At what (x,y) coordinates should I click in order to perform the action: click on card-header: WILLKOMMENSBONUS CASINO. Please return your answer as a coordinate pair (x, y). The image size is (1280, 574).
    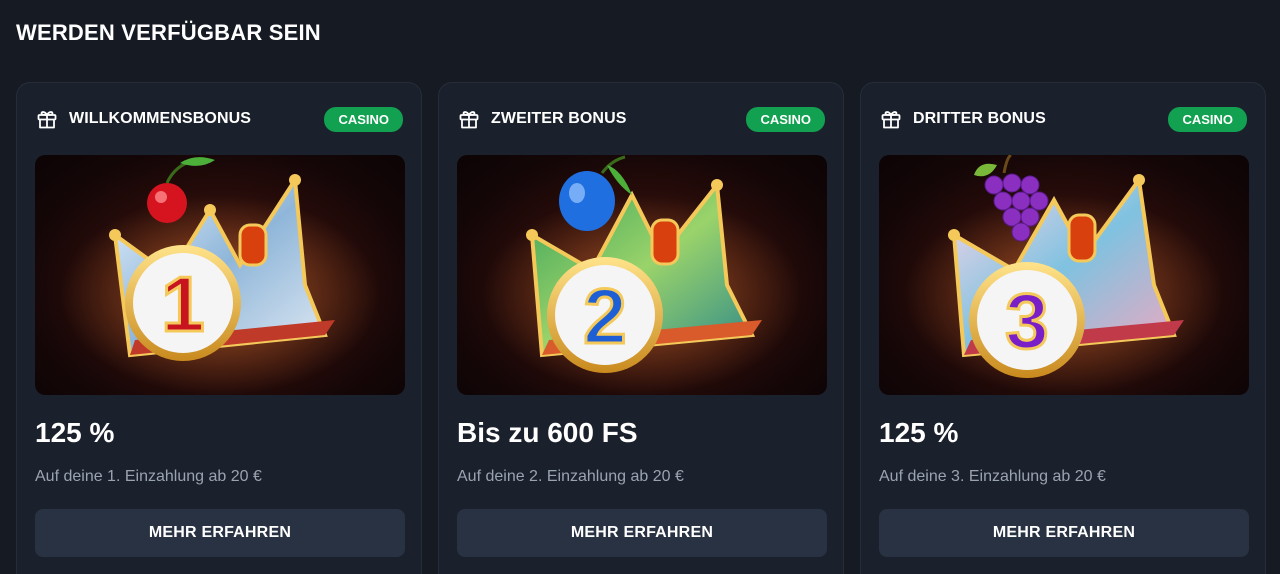
    Looking at the image, I should click on (219, 119).